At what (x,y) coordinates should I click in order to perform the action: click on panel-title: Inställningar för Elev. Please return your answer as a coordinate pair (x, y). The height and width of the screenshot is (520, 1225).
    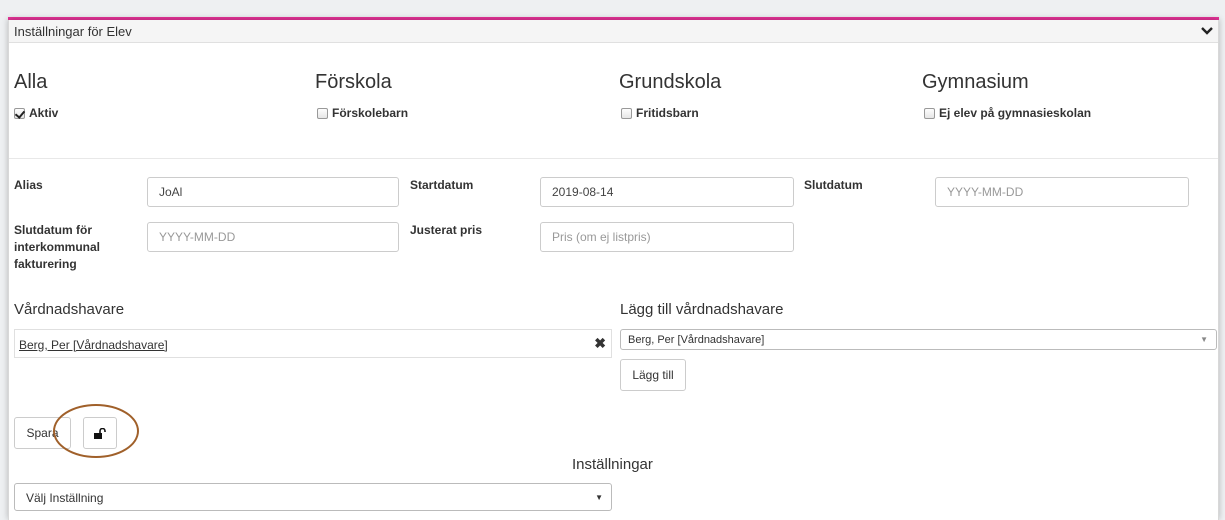
    Looking at the image, I should click on (73, 31).